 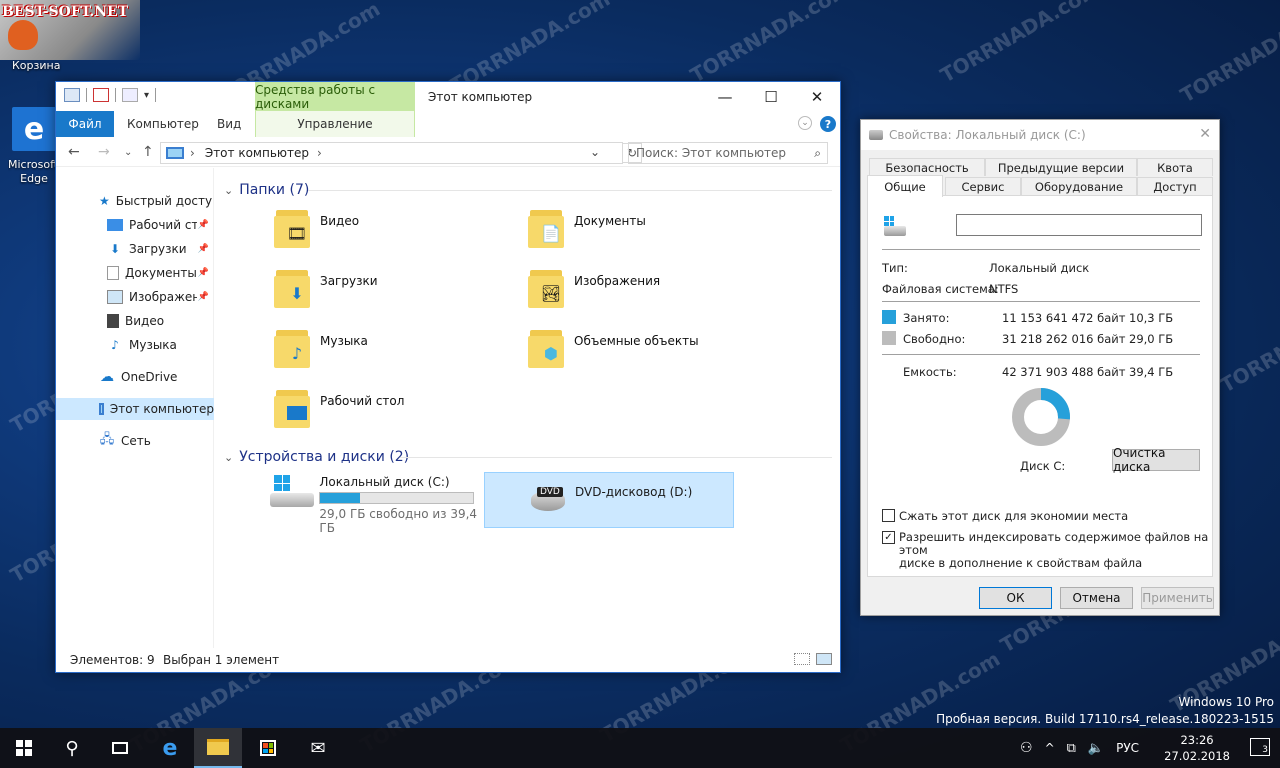 What do you see at coordinates (229, 124) in the screenshot?
I see `tab-view: Вид` at bounding box center [229, 124].